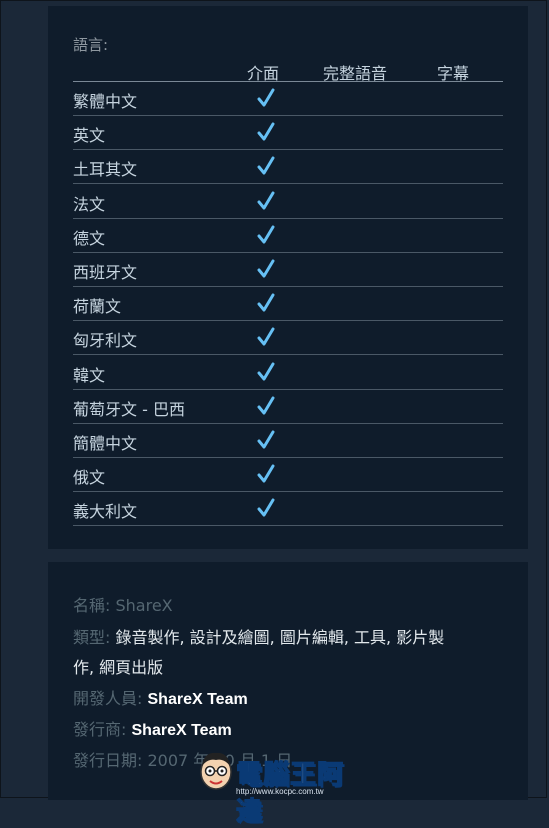 The height and width of the screenshot is (828, 549). Describe the element at coordinates (105, 341) in the screenshot. I see `language-name: 匈牙利文` at that location.